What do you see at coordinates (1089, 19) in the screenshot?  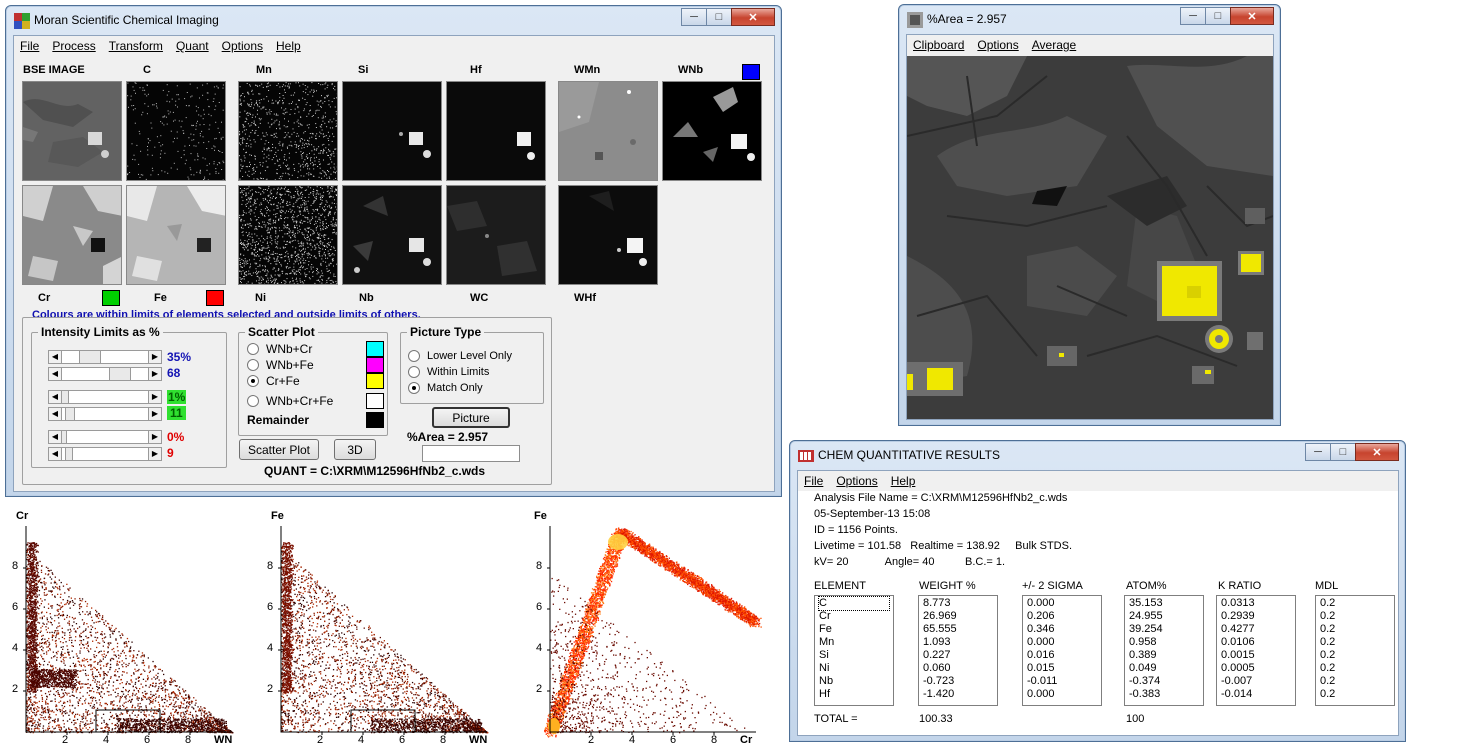 I see `area-titlebar: %Area = 2.957 ─ □ ✕` at bounding box center [1089, 19].